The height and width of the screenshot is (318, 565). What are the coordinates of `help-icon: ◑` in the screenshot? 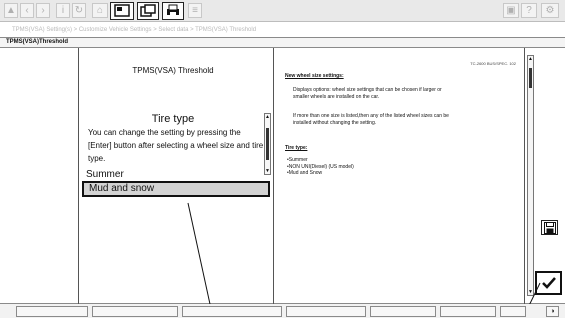 It's located at (552, 311).